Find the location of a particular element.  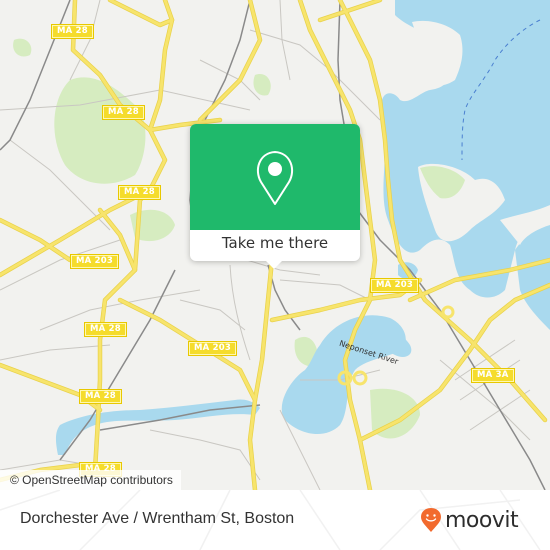

stop-popup: Take me there is located at coordinates (275, 196).